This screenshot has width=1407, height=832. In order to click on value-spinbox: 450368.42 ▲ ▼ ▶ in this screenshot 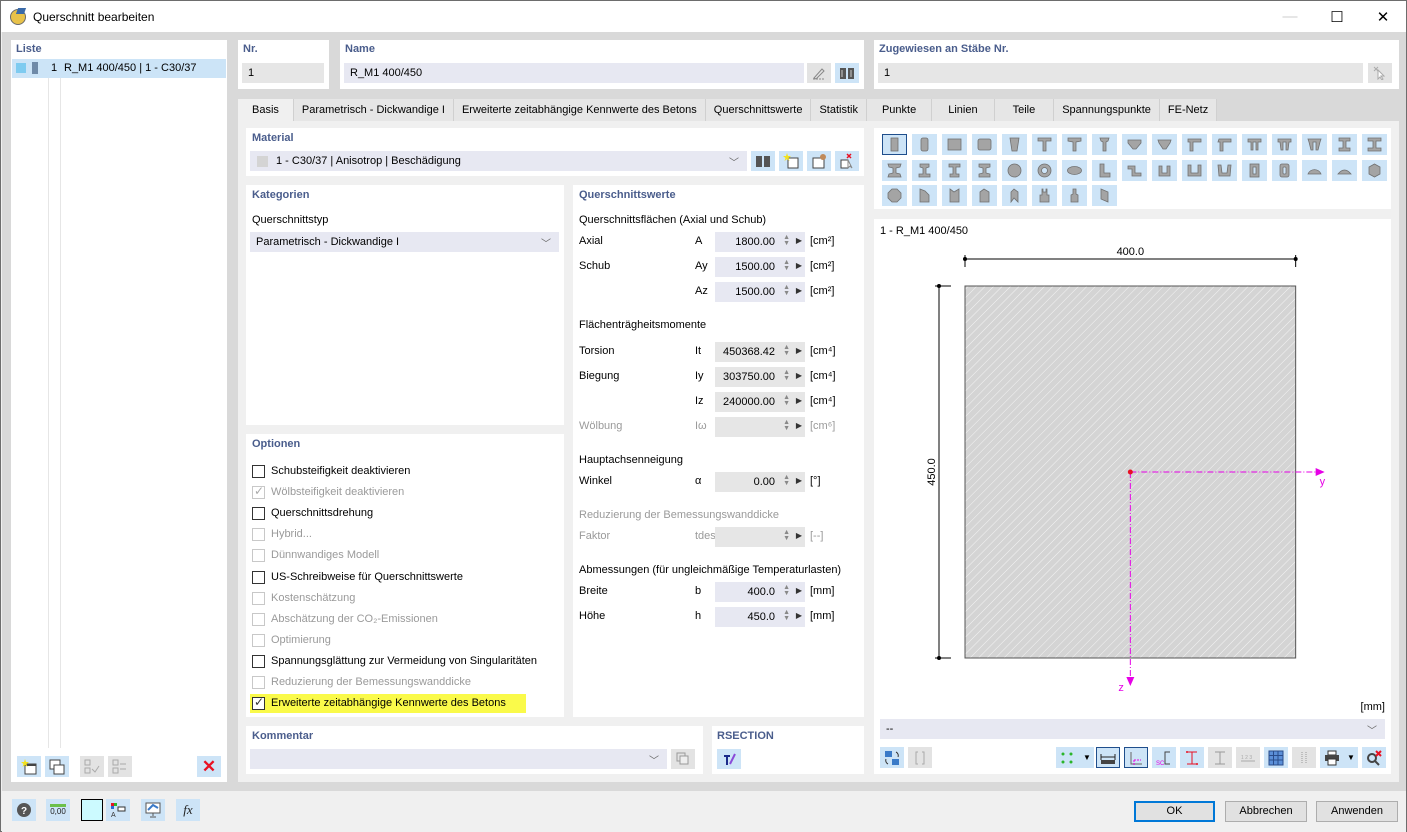, I will do `click(760, 352)`.